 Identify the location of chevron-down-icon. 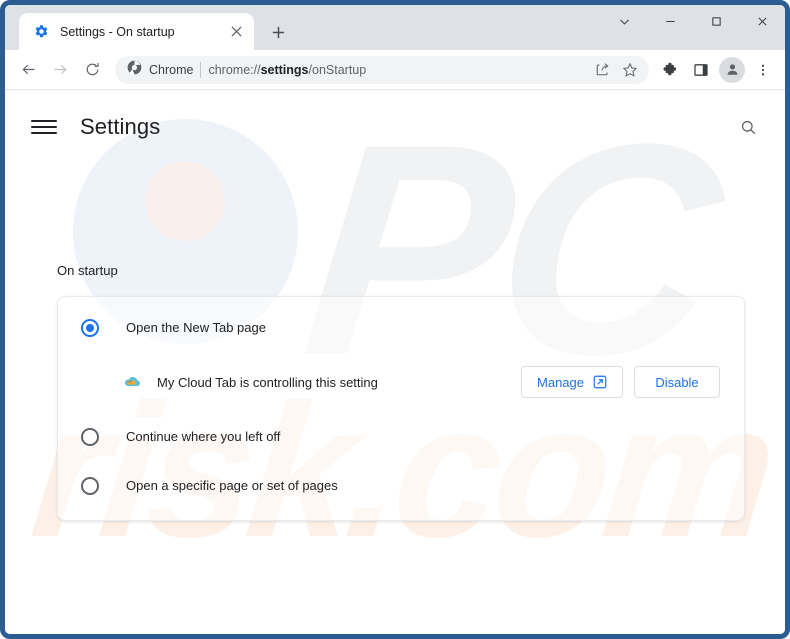
(624, 21).